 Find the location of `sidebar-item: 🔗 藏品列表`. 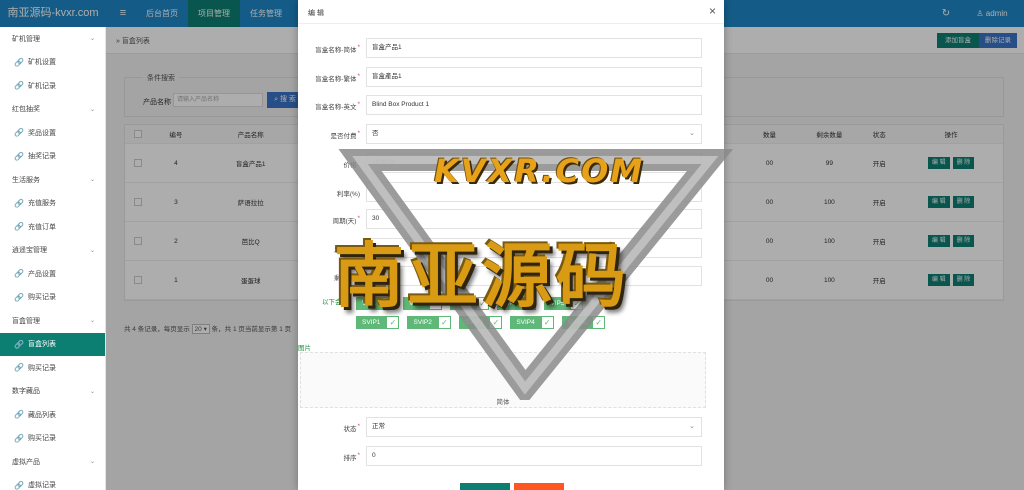

sidebar-item: 🔗 藏品列表 is located at coordinates (52, 415).